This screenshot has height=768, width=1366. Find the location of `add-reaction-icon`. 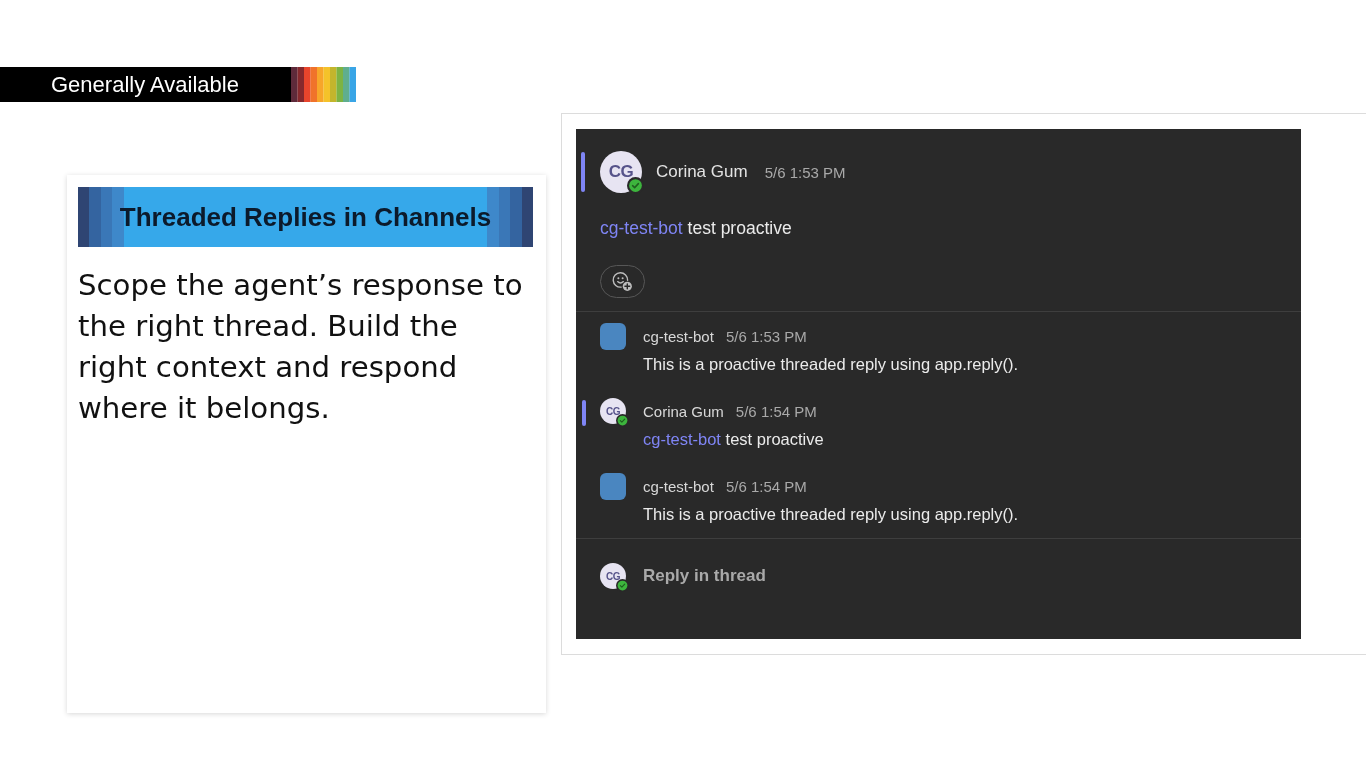

add-reaction-icon is located at coordinates (622, 281).